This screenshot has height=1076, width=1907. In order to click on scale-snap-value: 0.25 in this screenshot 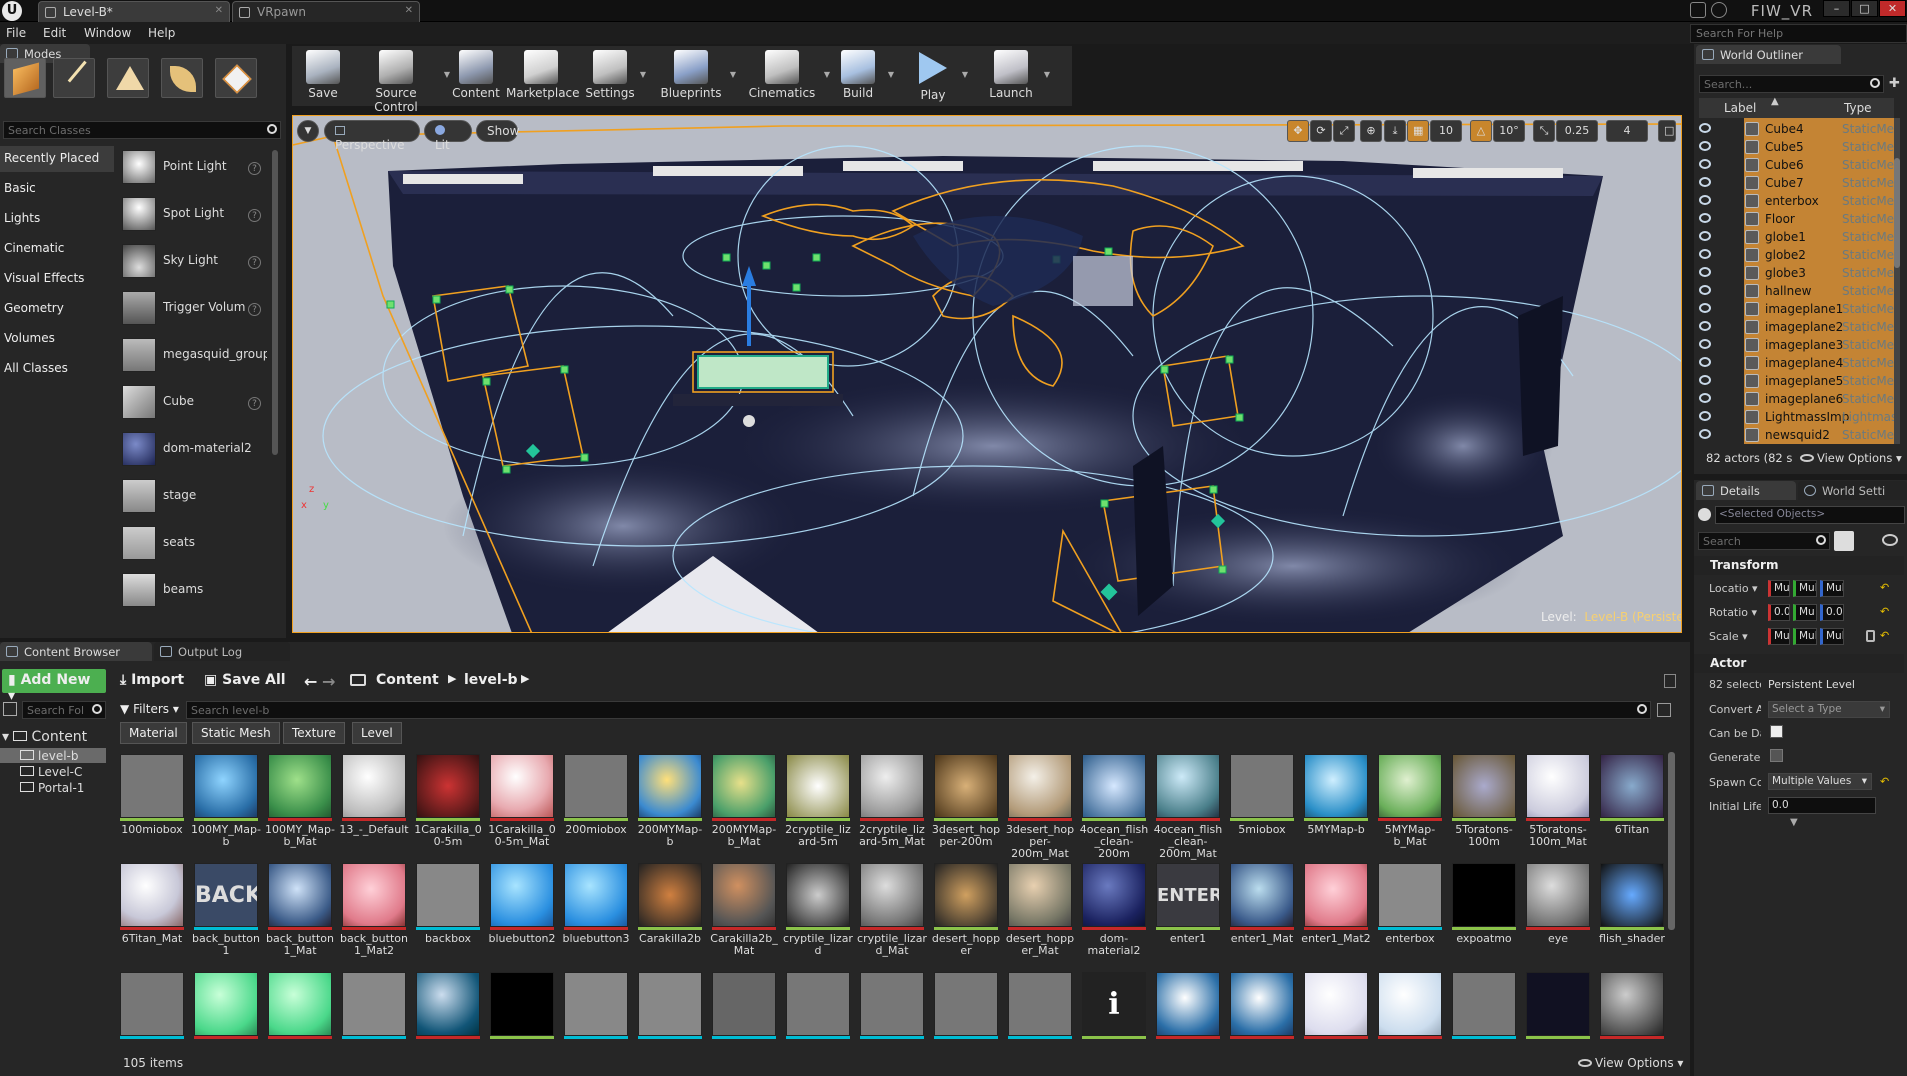, I will do `click(1577, 131)`.